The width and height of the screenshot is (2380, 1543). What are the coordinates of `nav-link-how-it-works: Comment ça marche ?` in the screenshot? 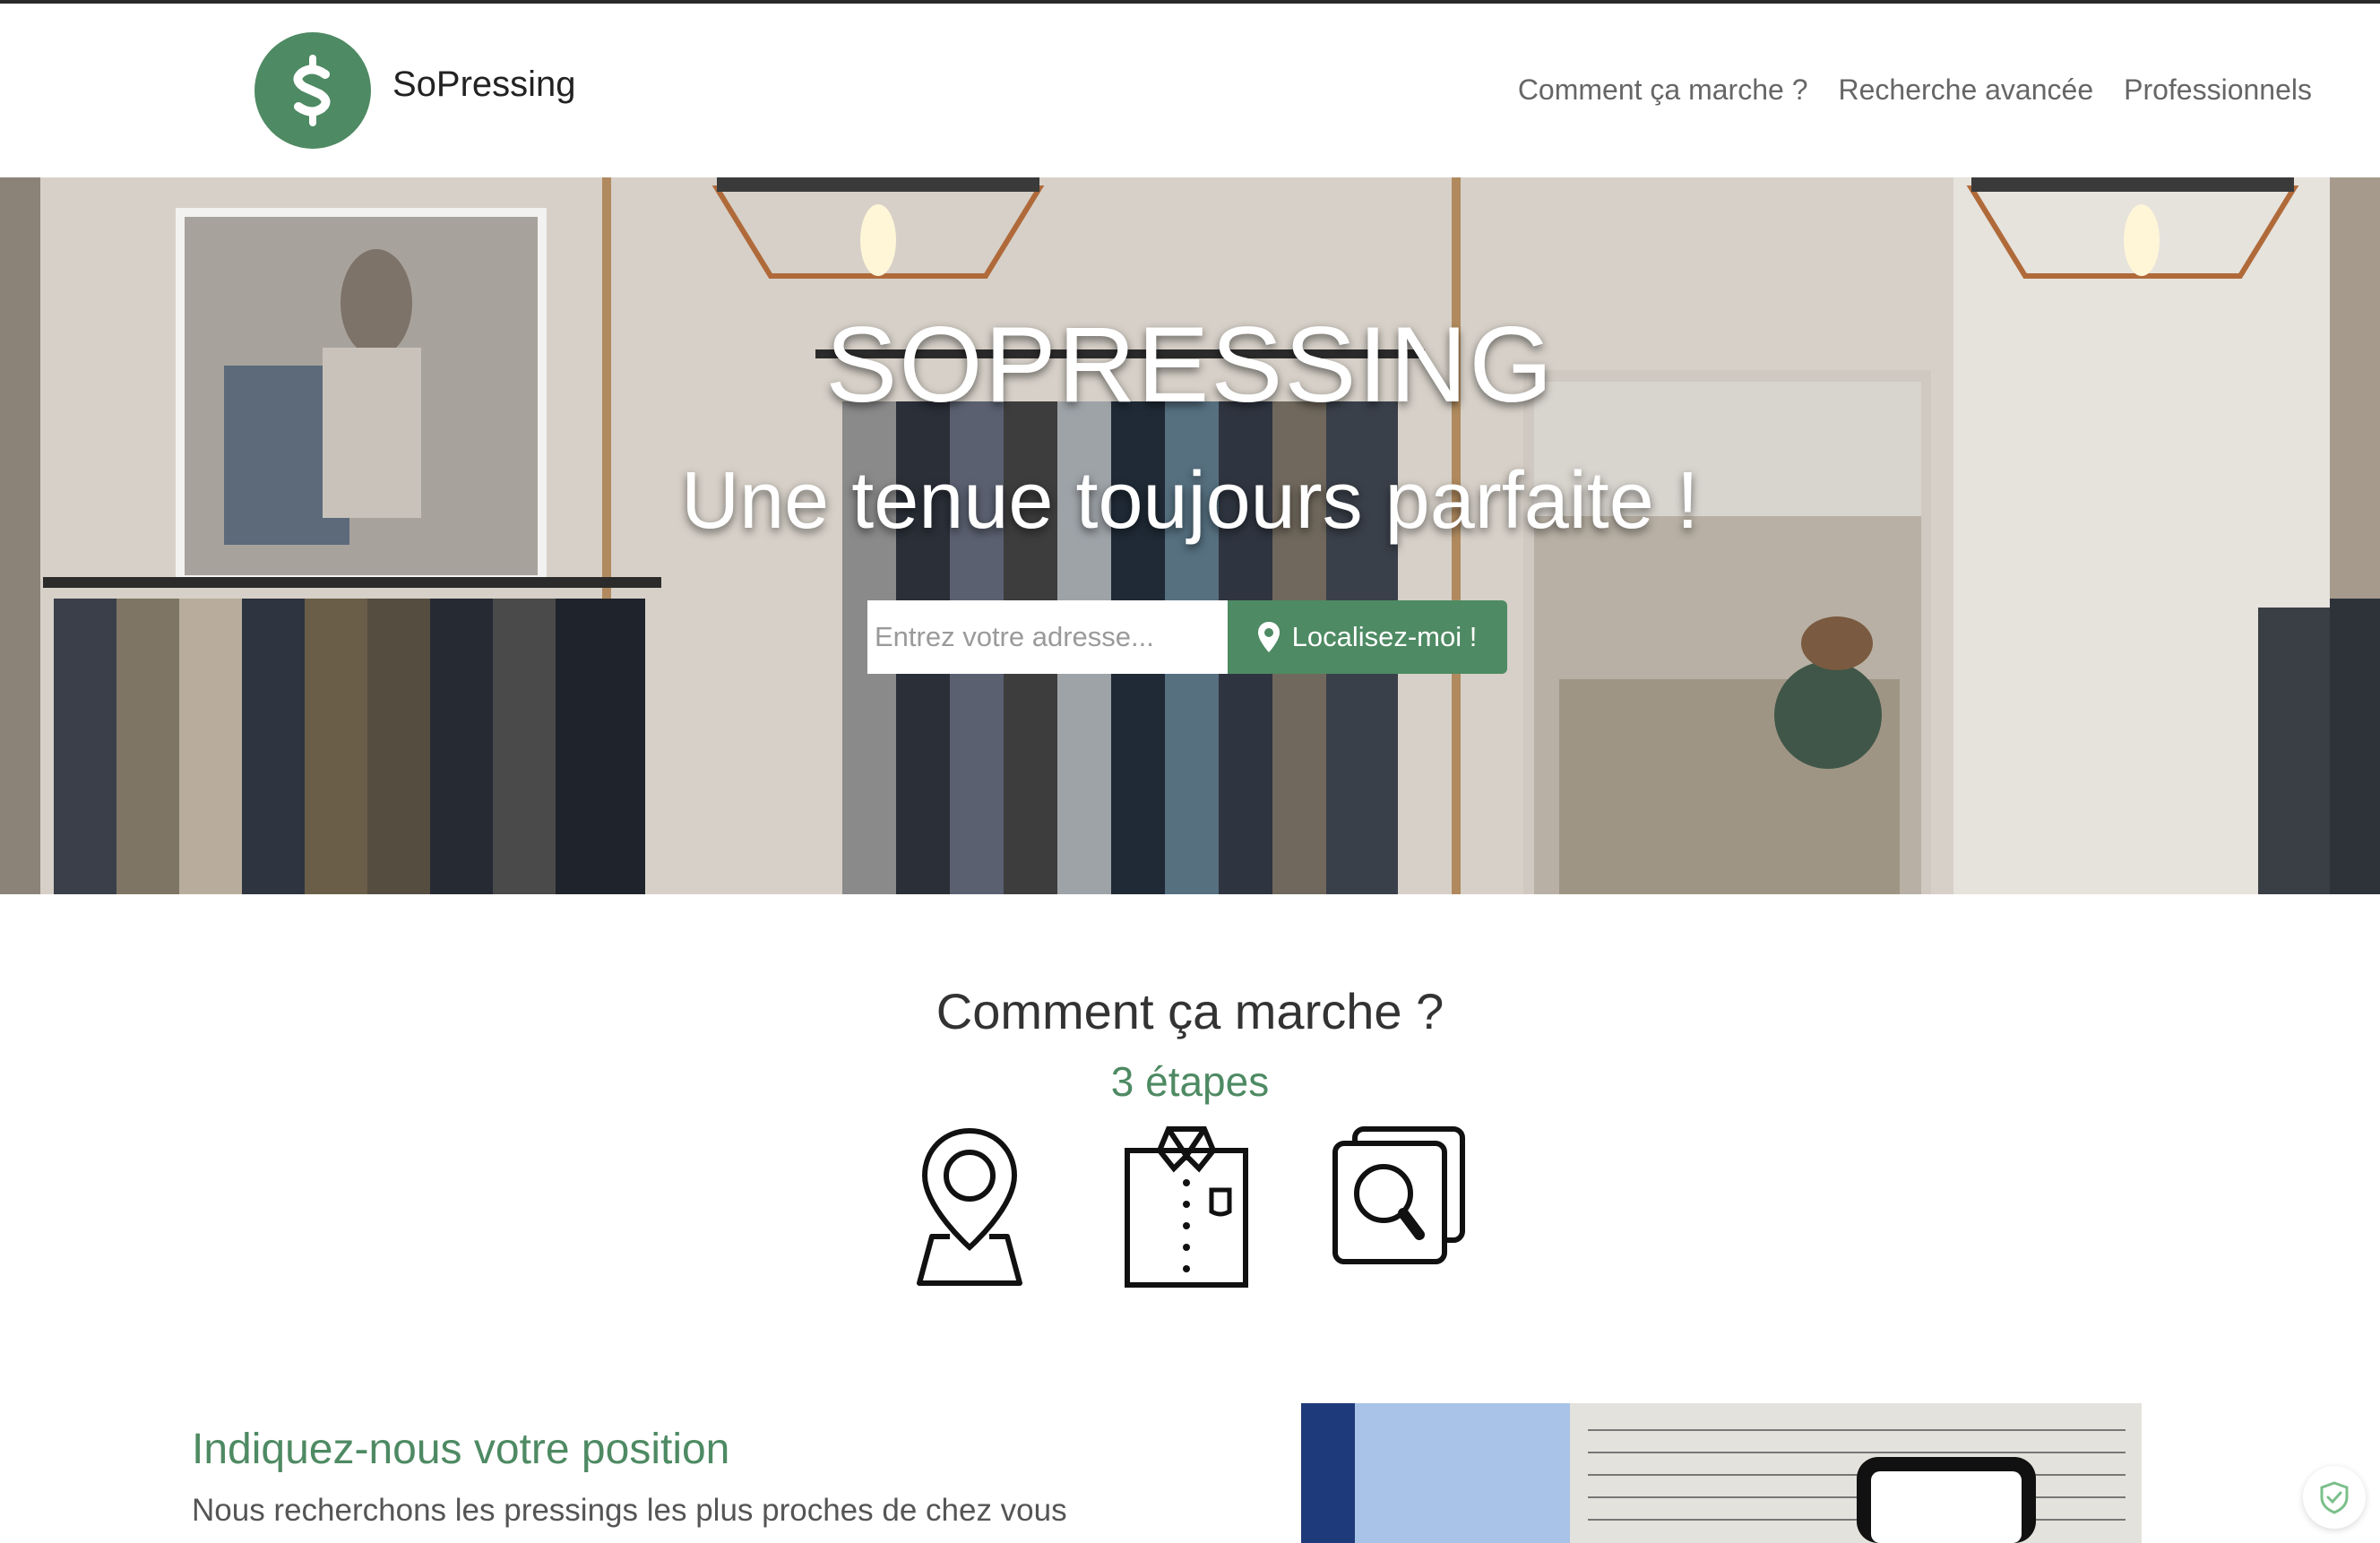 It's located at (1663, 90).